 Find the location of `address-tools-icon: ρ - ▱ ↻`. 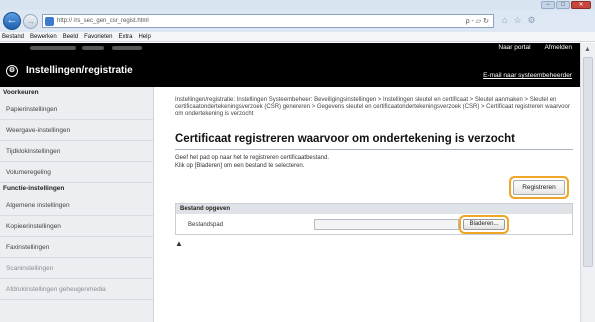

address-tools-icon: ρ - ▱ ↻ is located at coordinates (477, 21).